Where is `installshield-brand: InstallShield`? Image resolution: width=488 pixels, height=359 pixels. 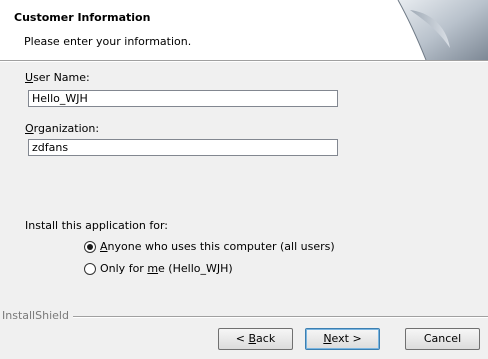
installshield-brand: InstallShield is located at coordinates (37, 315).